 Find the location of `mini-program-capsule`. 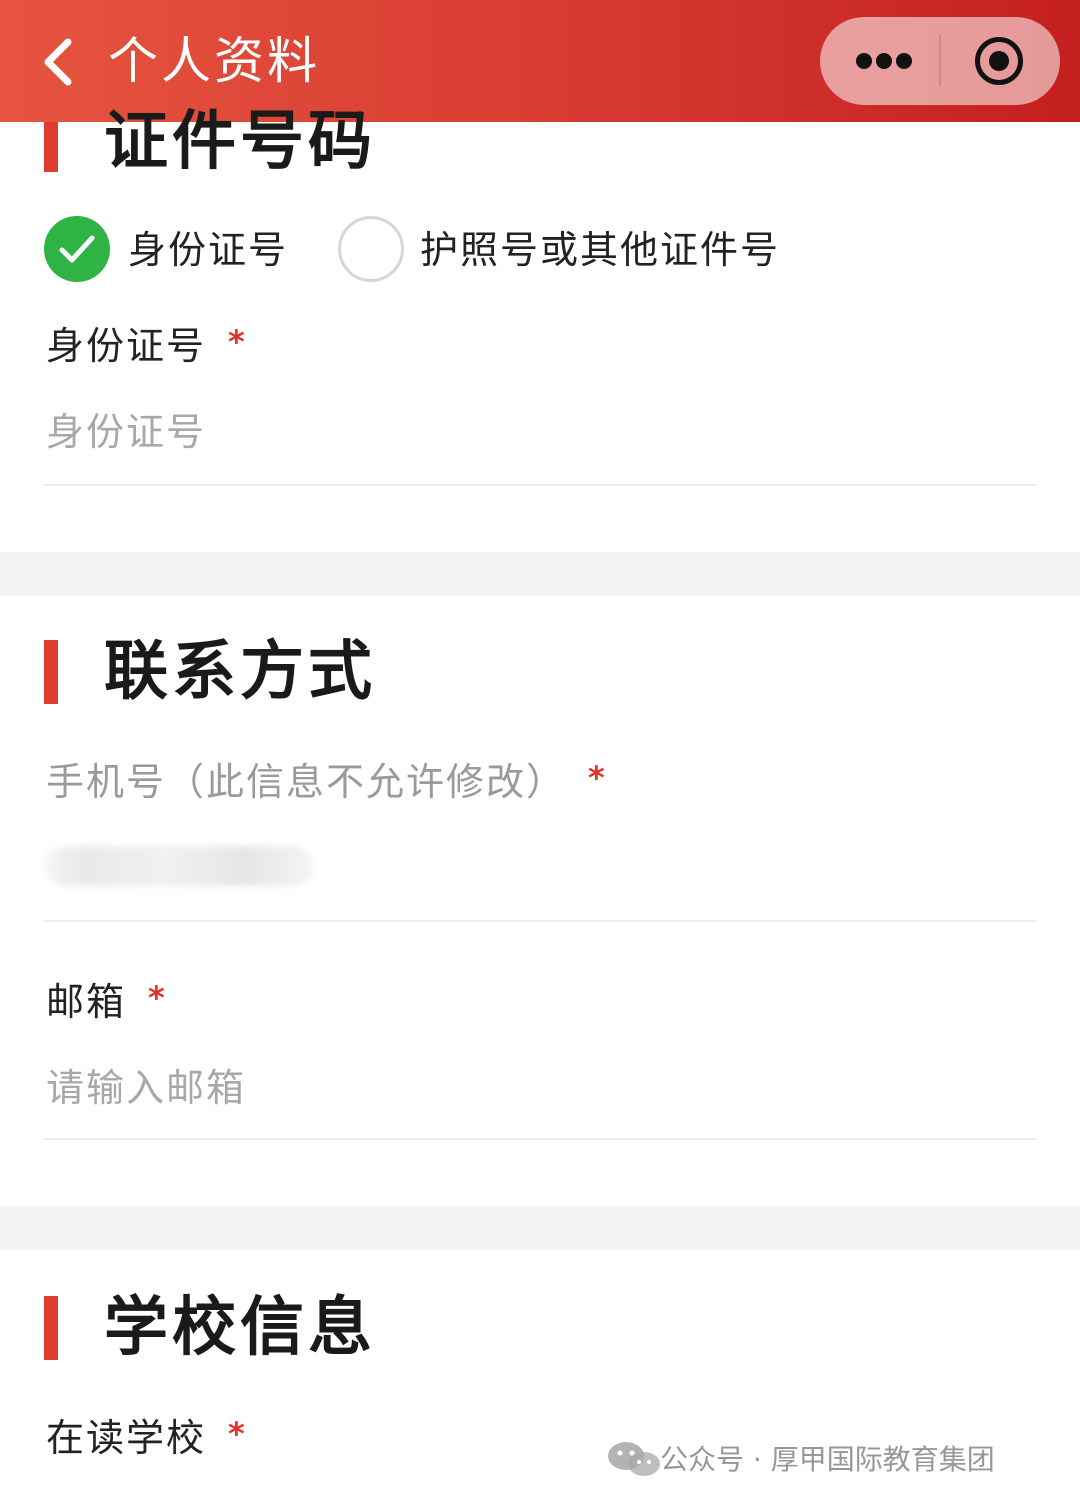

mini-program-capsule is located at coordinates (940, 61).